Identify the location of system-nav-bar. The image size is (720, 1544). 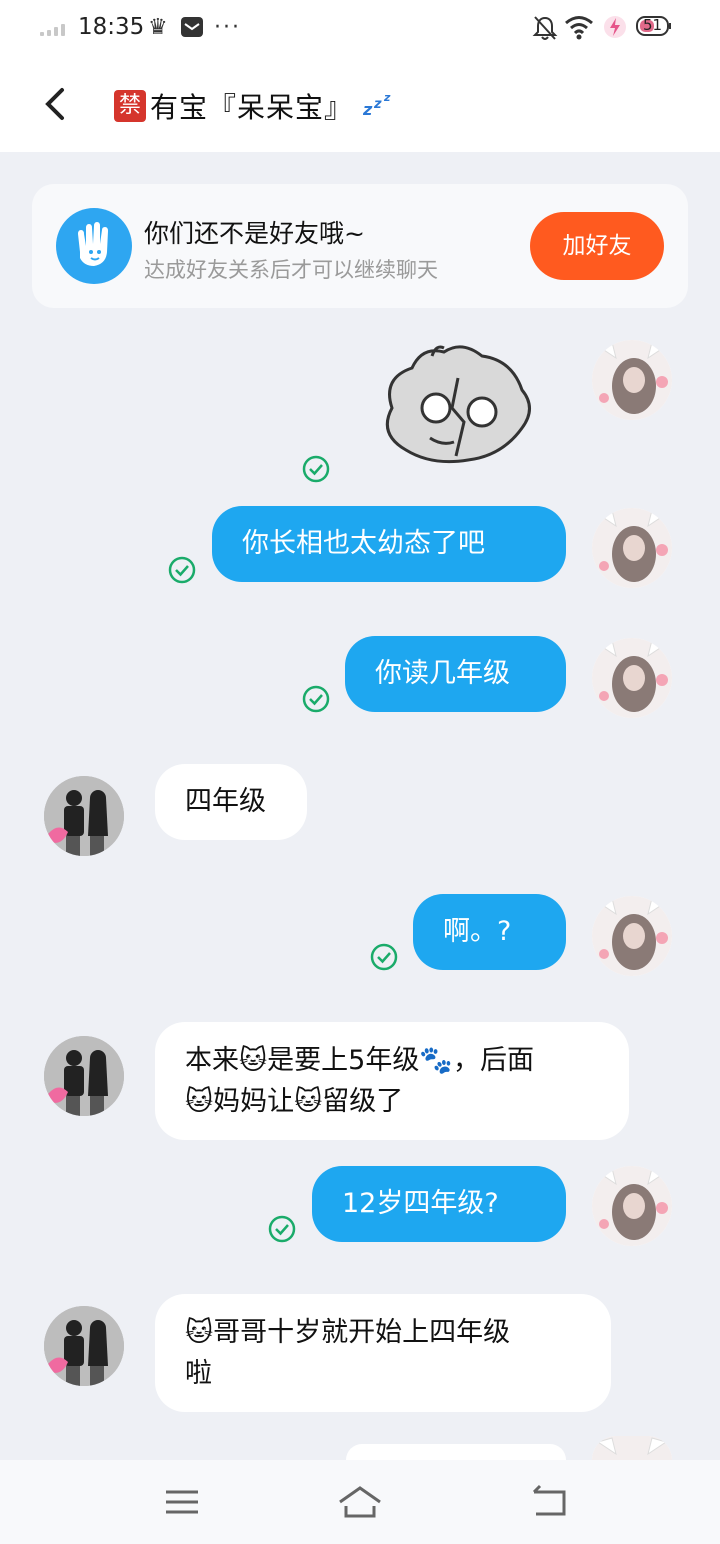
(360, 1502).